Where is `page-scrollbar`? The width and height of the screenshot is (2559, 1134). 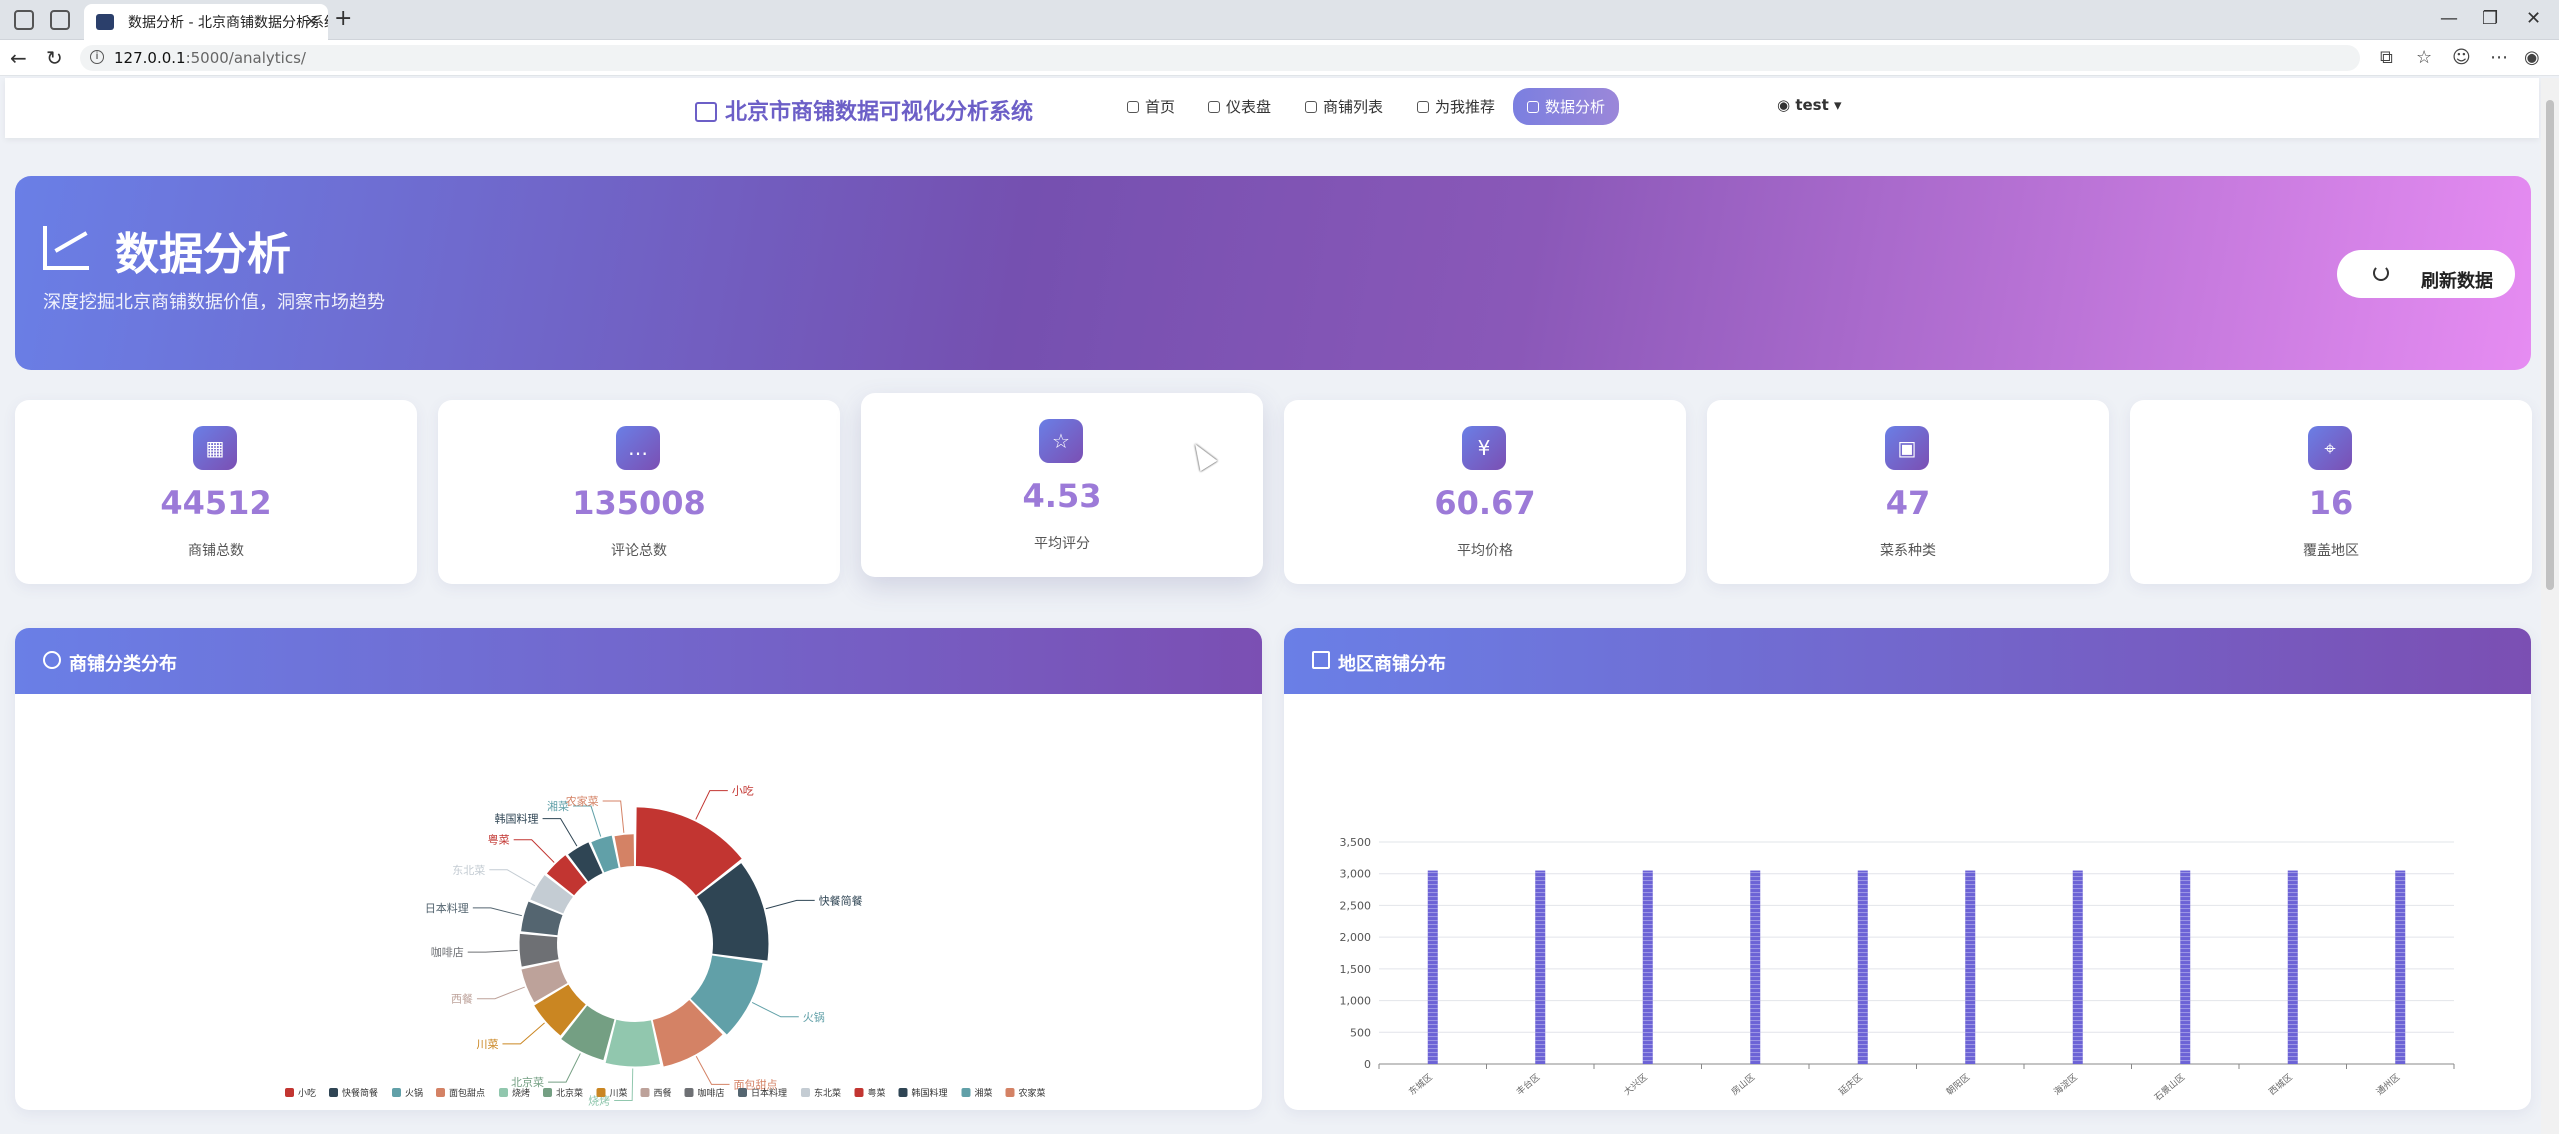
page-scrollbar is located at coordinates (2550, 606).